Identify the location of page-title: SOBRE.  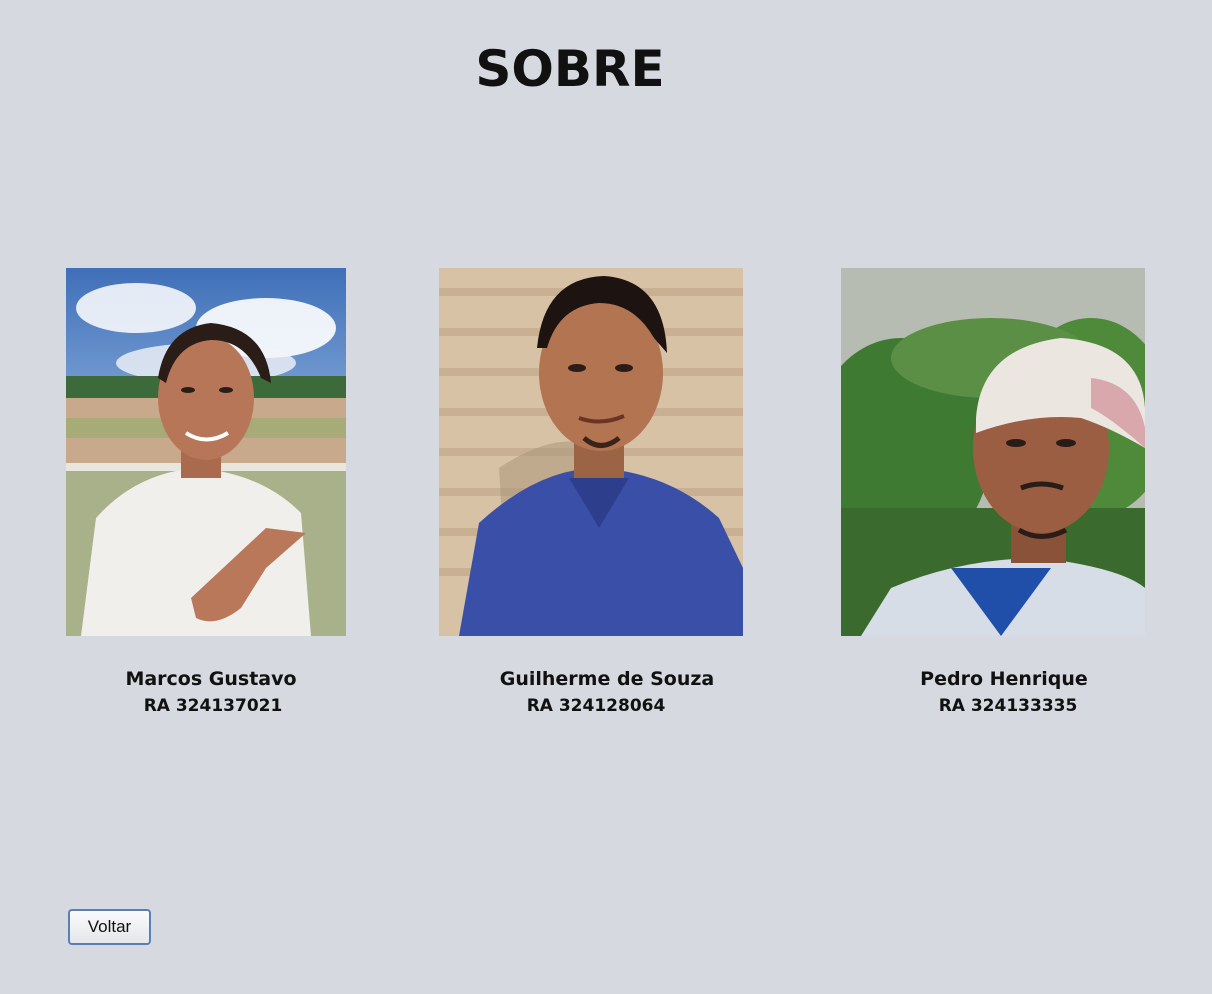
(570, 69).